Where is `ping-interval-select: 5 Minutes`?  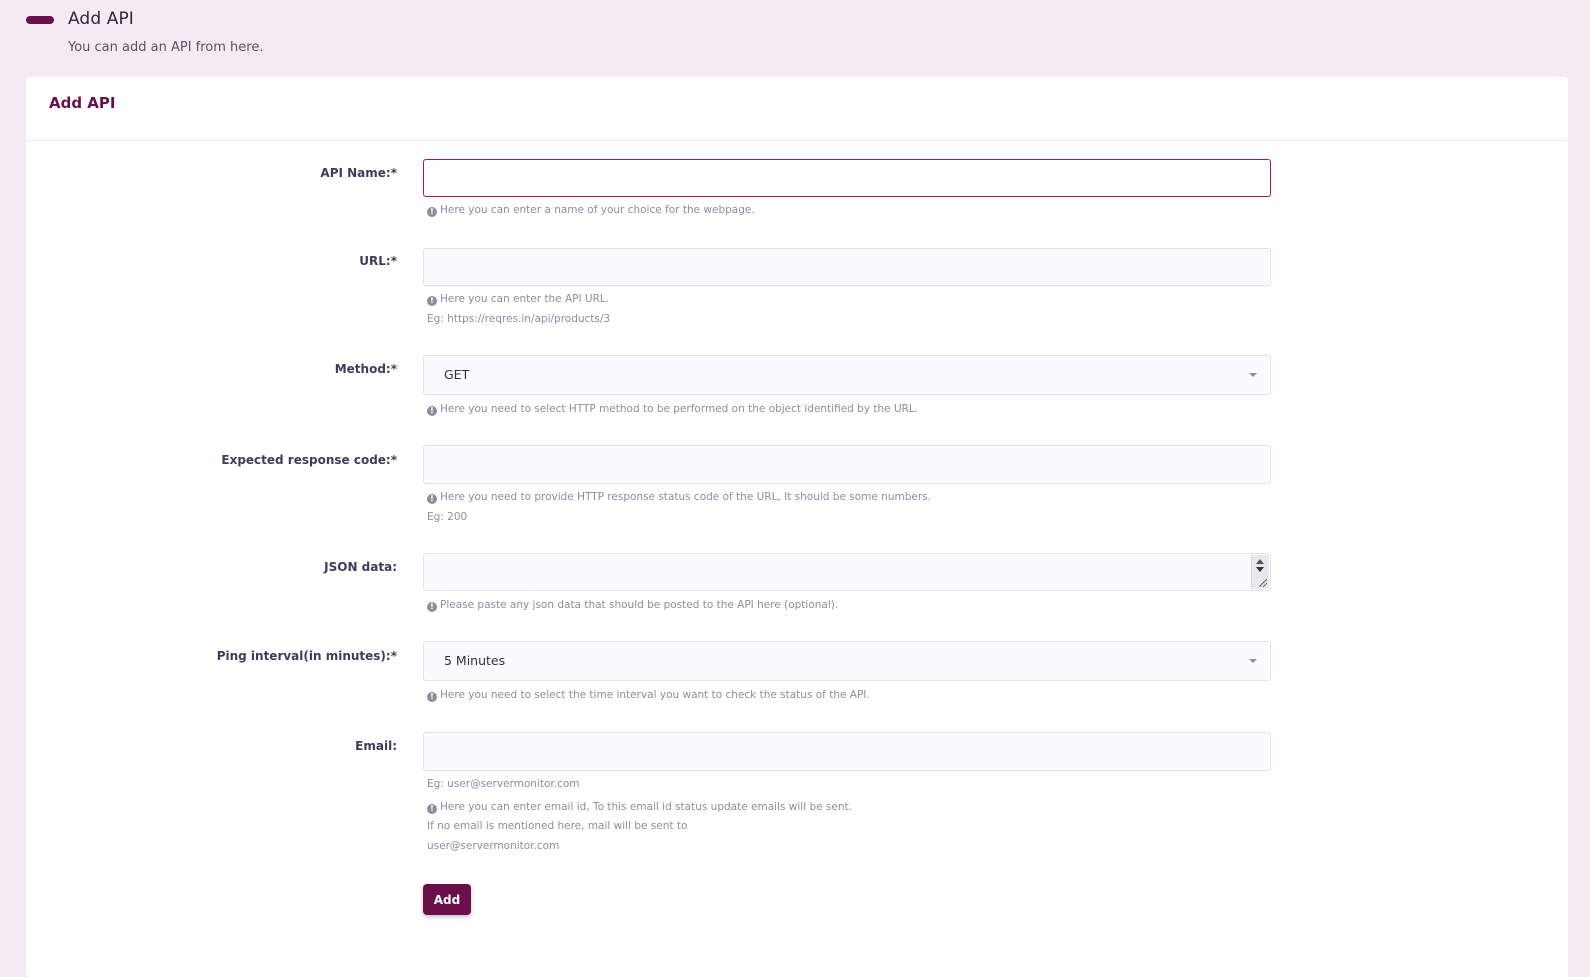
ping-interval-select: 5 Minutes is located at coordinates (847, 661).